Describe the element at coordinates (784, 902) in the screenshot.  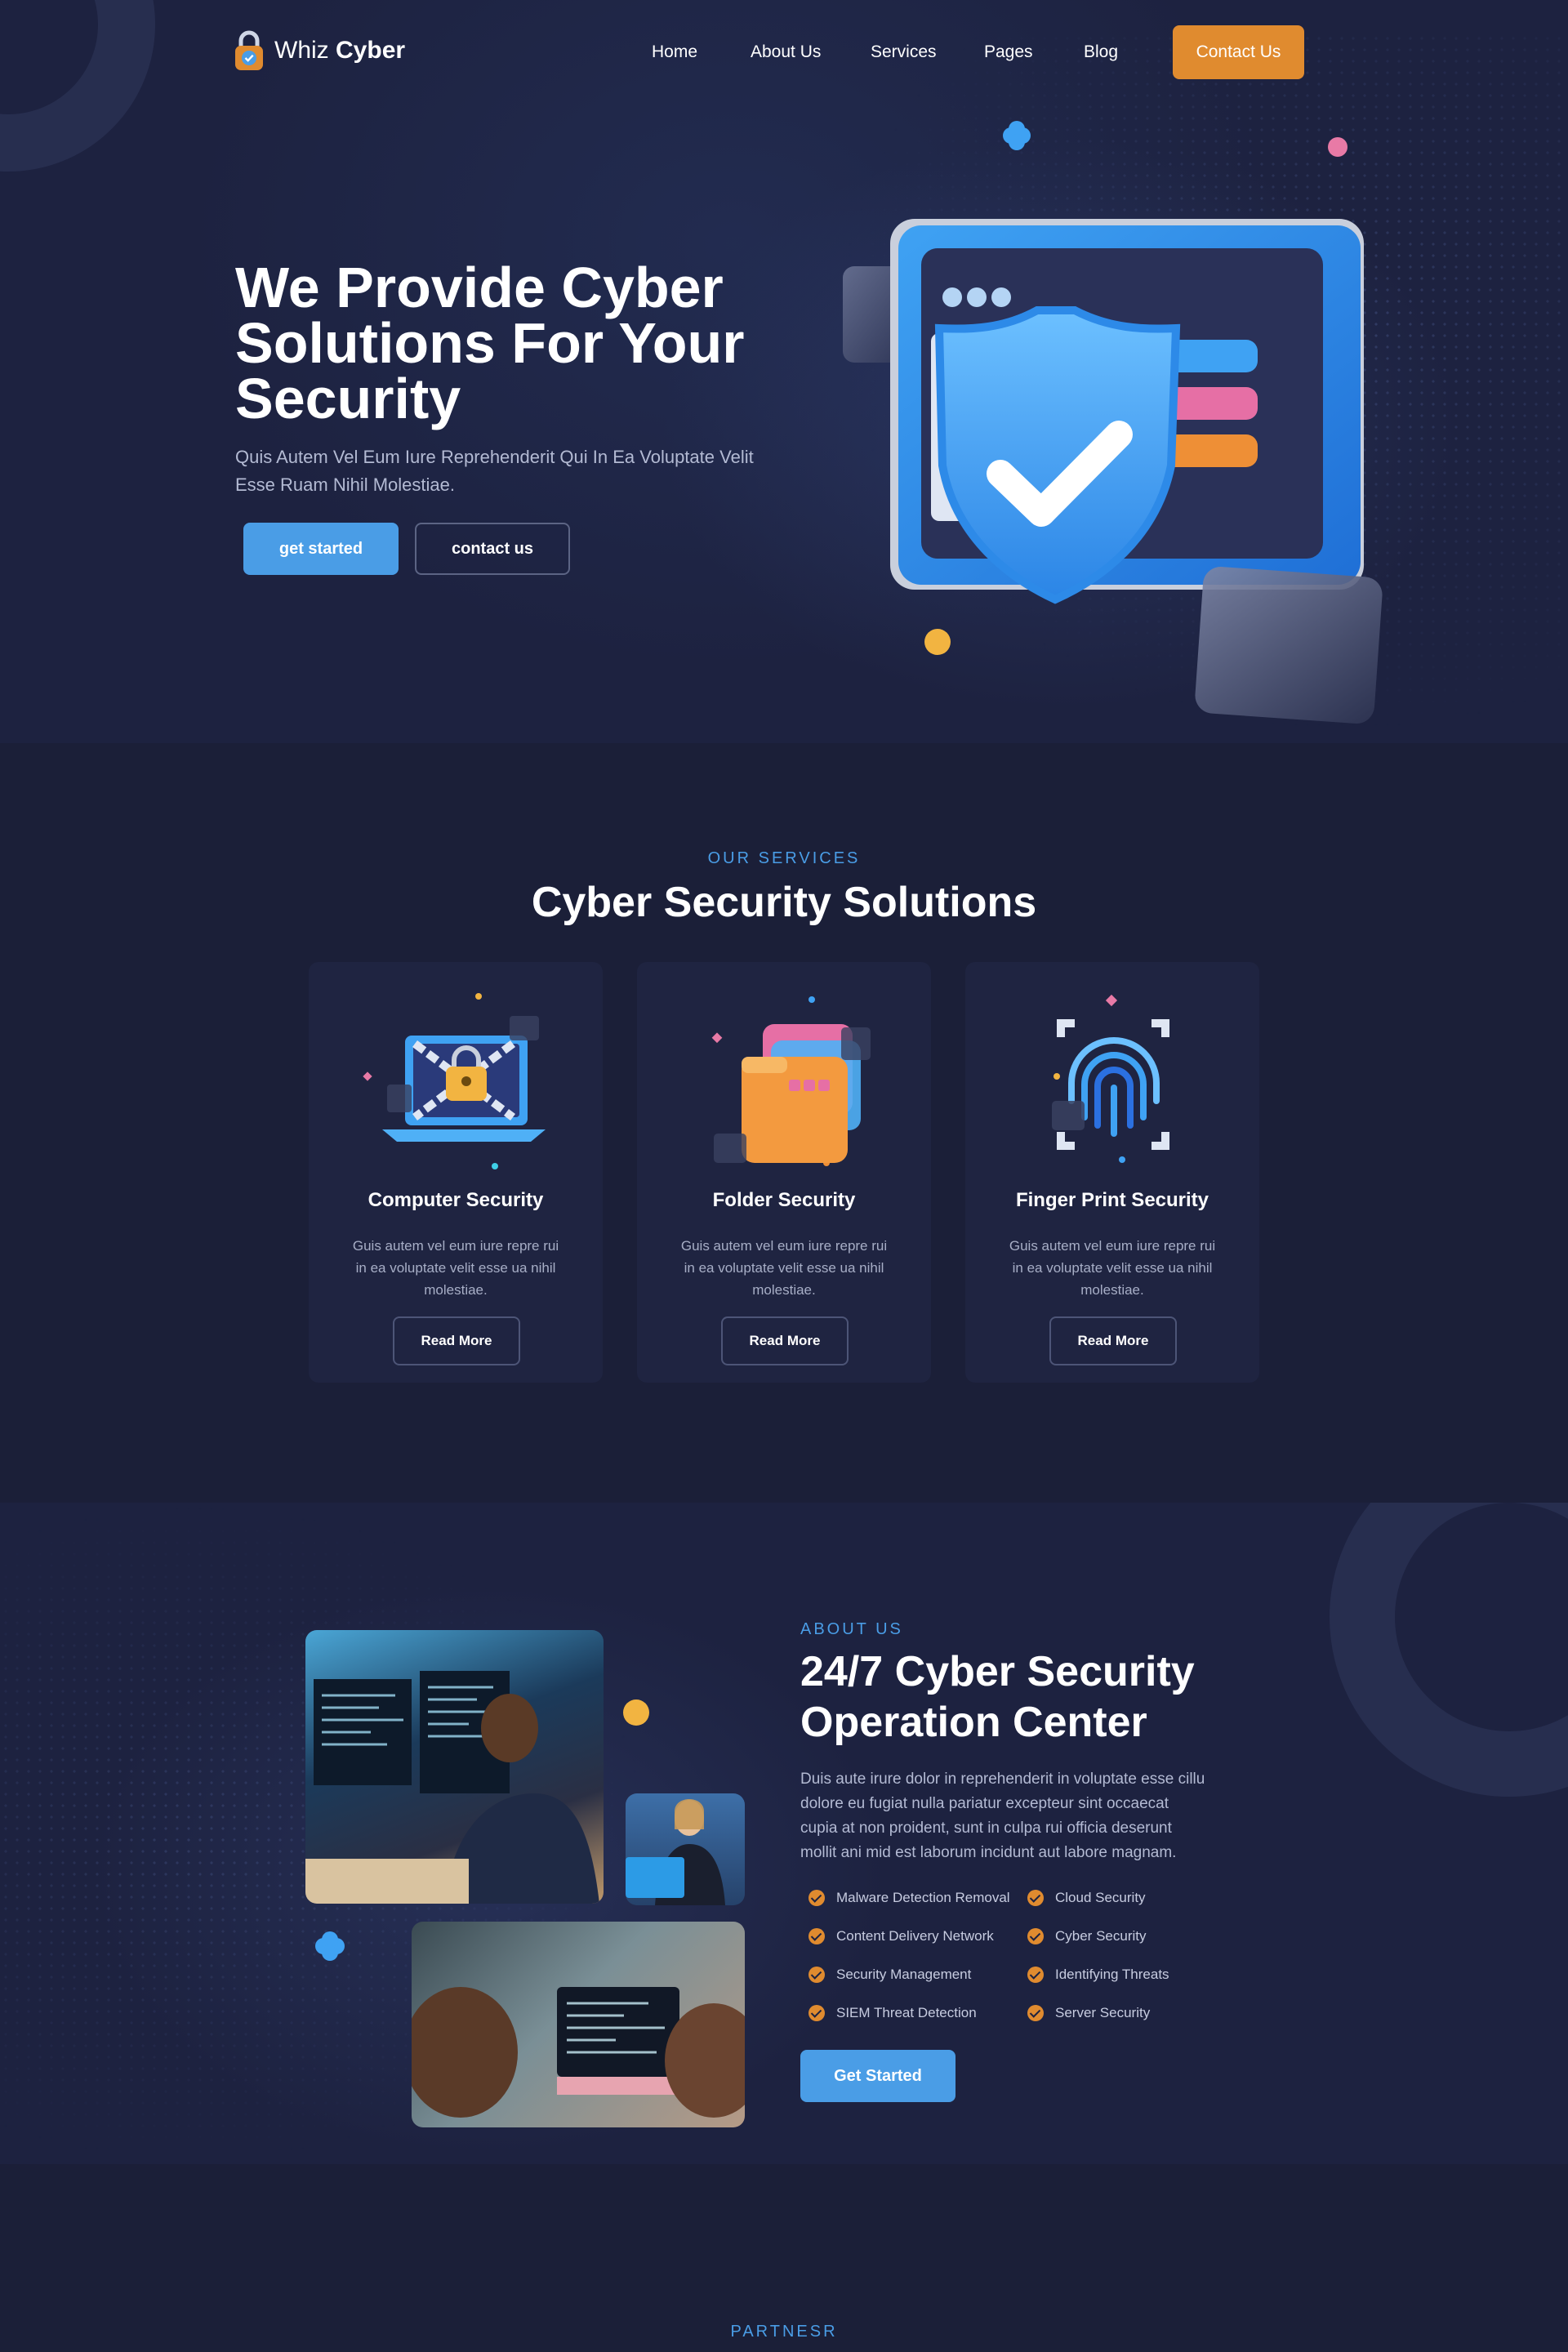
I see `services-title: Cyber Security Solutions` at that location.